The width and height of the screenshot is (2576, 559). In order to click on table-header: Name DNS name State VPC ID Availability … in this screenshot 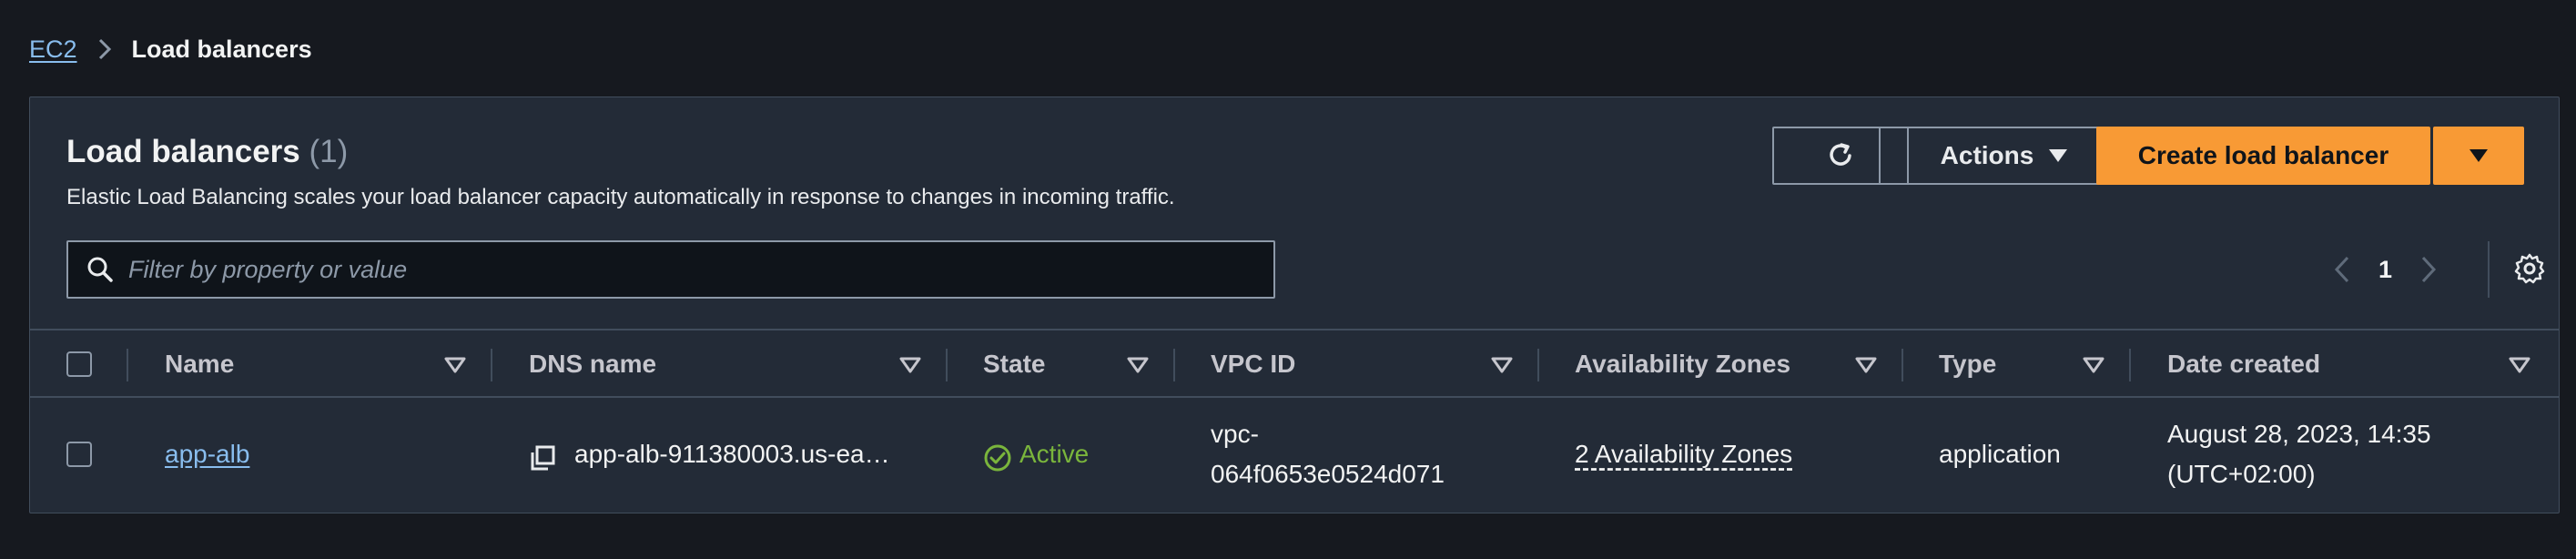, I will do `click(1294, 363)`.